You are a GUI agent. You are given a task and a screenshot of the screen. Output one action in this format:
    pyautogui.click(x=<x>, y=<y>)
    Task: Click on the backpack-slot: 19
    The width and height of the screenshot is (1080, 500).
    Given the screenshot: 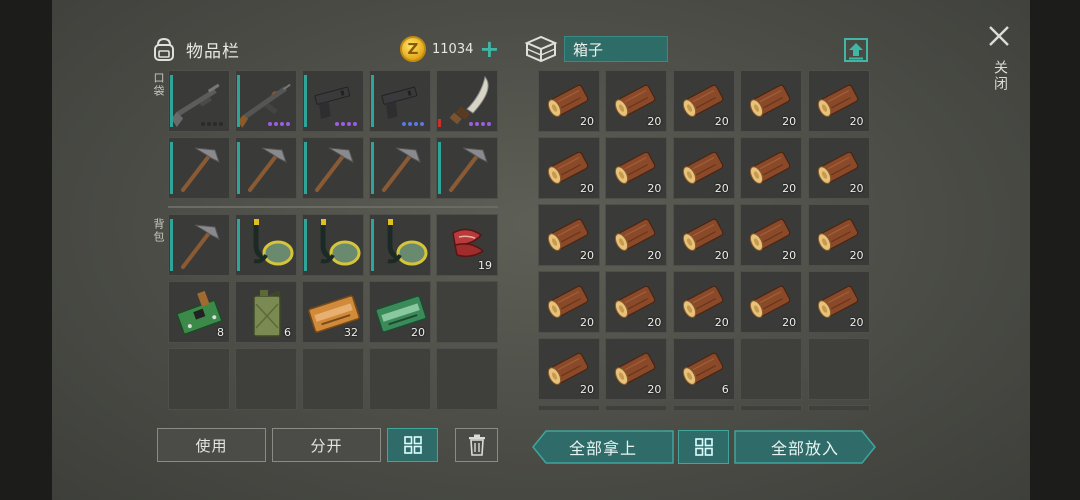 What is the action you would take?
    pyautogui.click(x=467, y=245)
    